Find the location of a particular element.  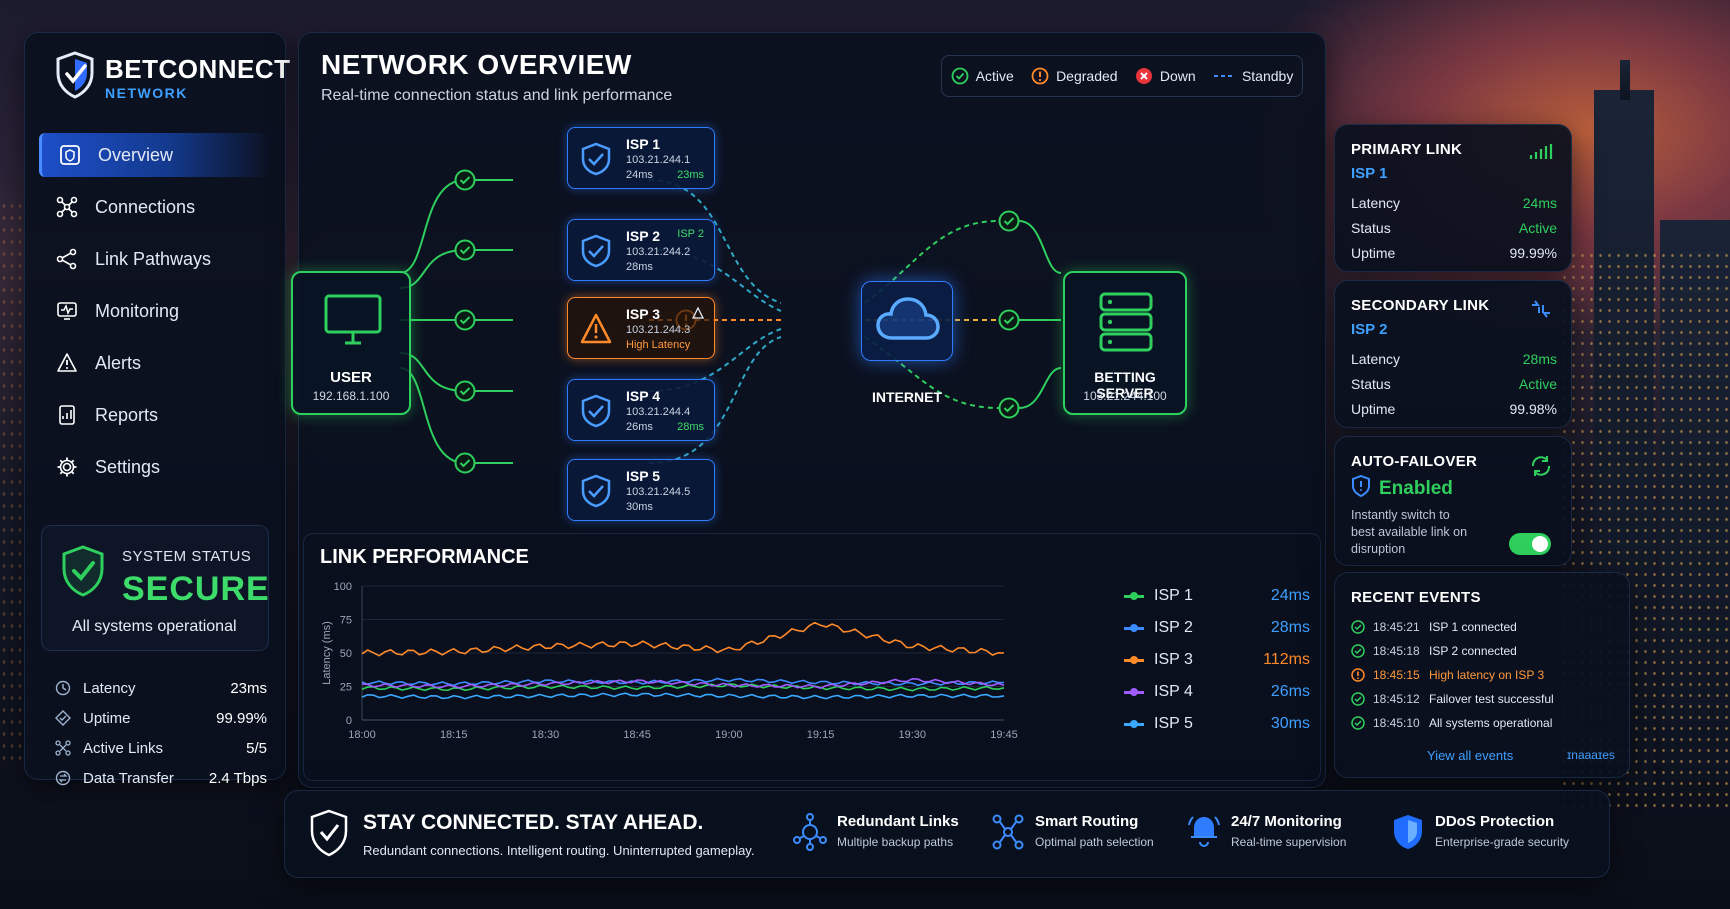

sidebar-item-settings: Settings is located at coordinates (155, 467).